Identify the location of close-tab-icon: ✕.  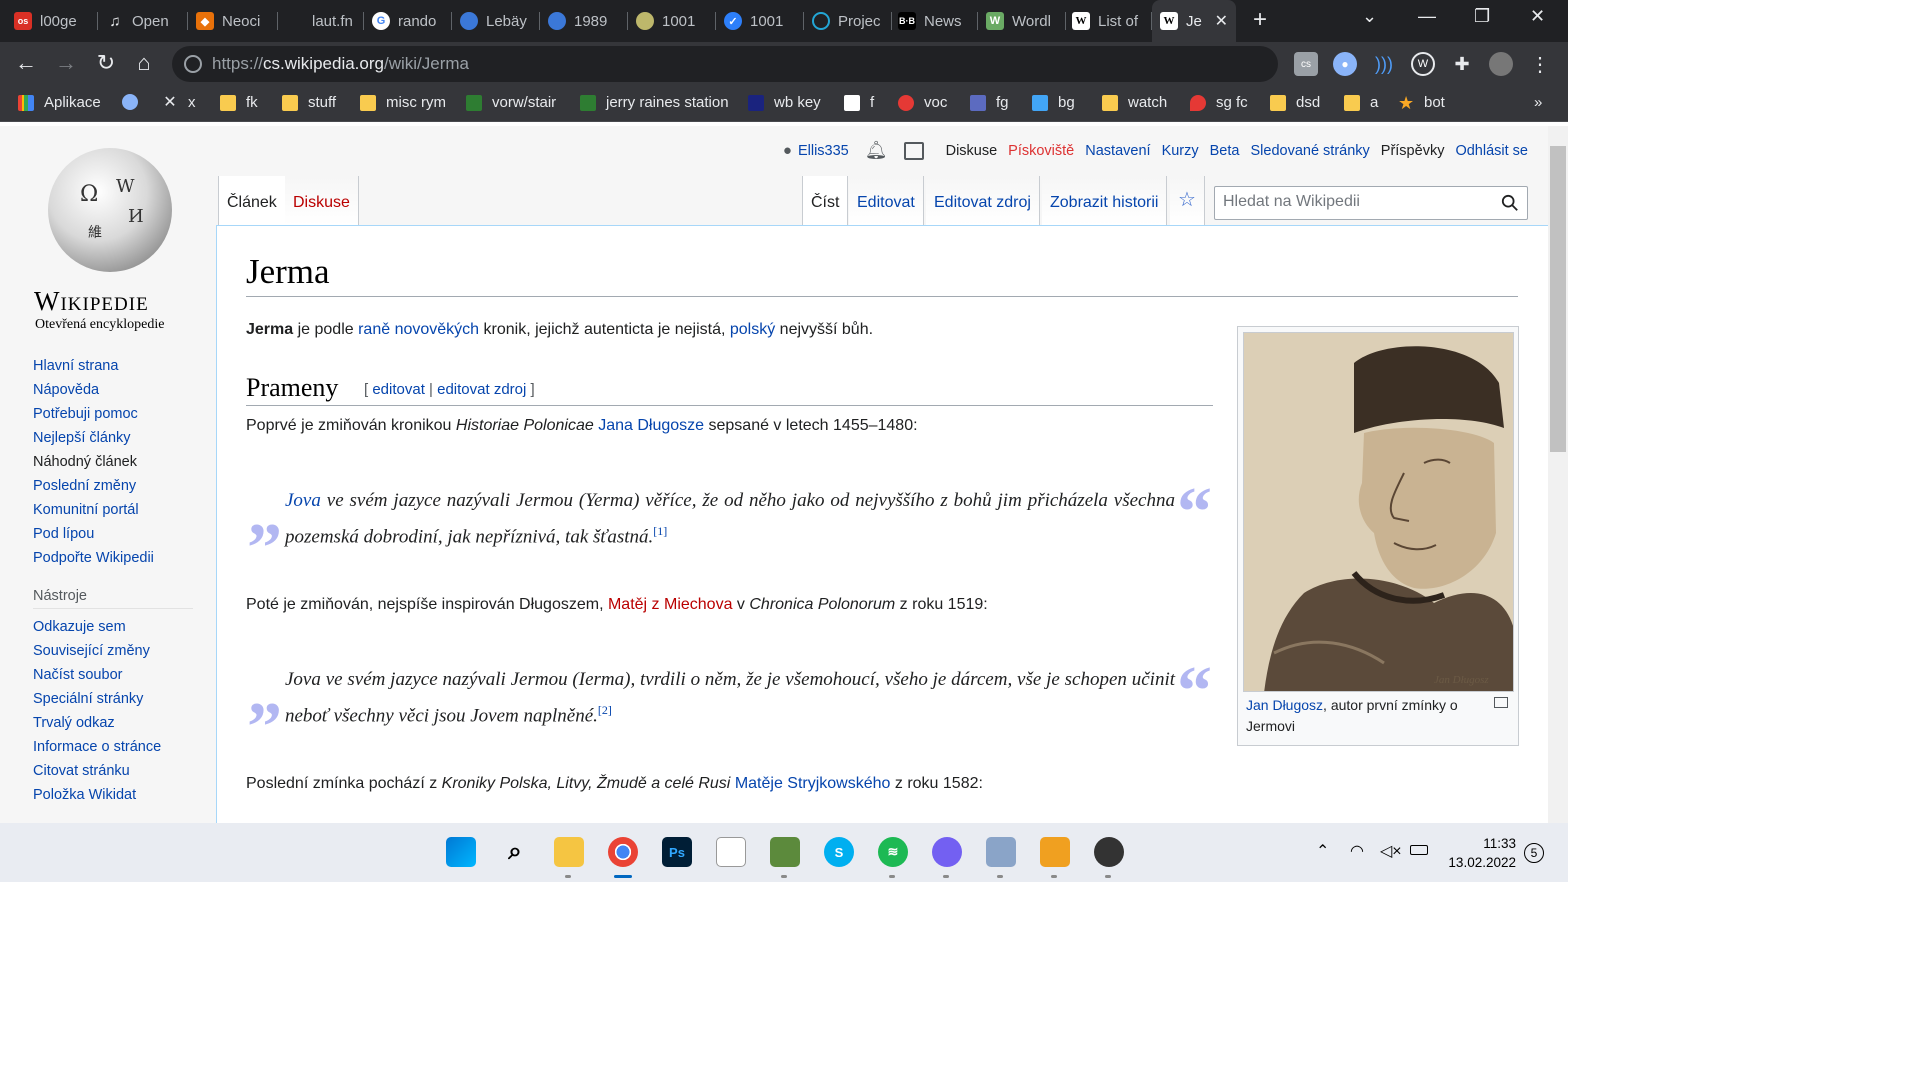
(1221, 21).